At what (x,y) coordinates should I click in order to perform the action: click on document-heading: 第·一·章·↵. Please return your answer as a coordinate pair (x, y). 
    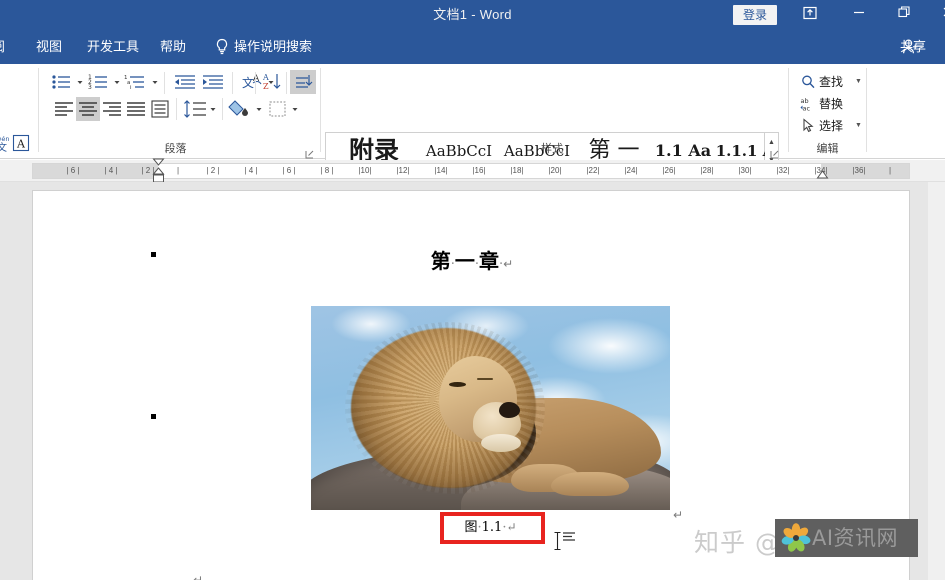
    Looking at the image, I should click on (472, 259).